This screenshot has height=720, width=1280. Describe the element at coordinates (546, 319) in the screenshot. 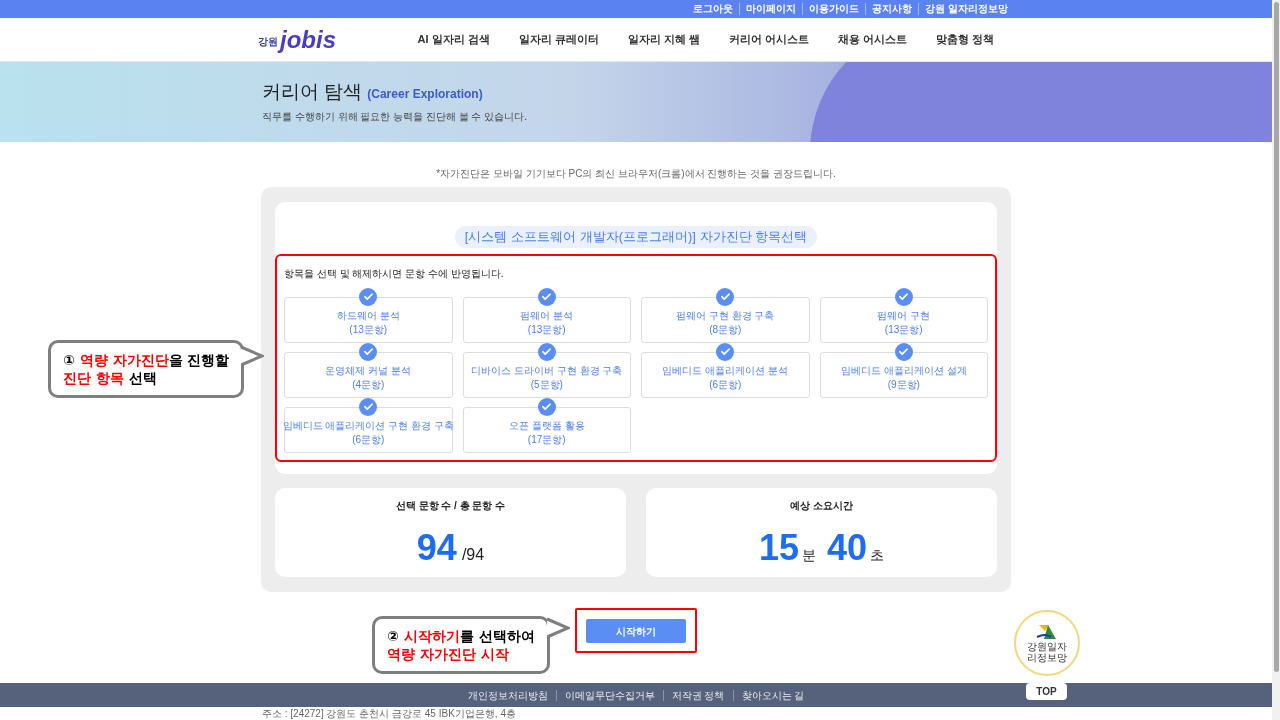

I see `item-option: 펌웨어 분석 (13문항)` at that location.